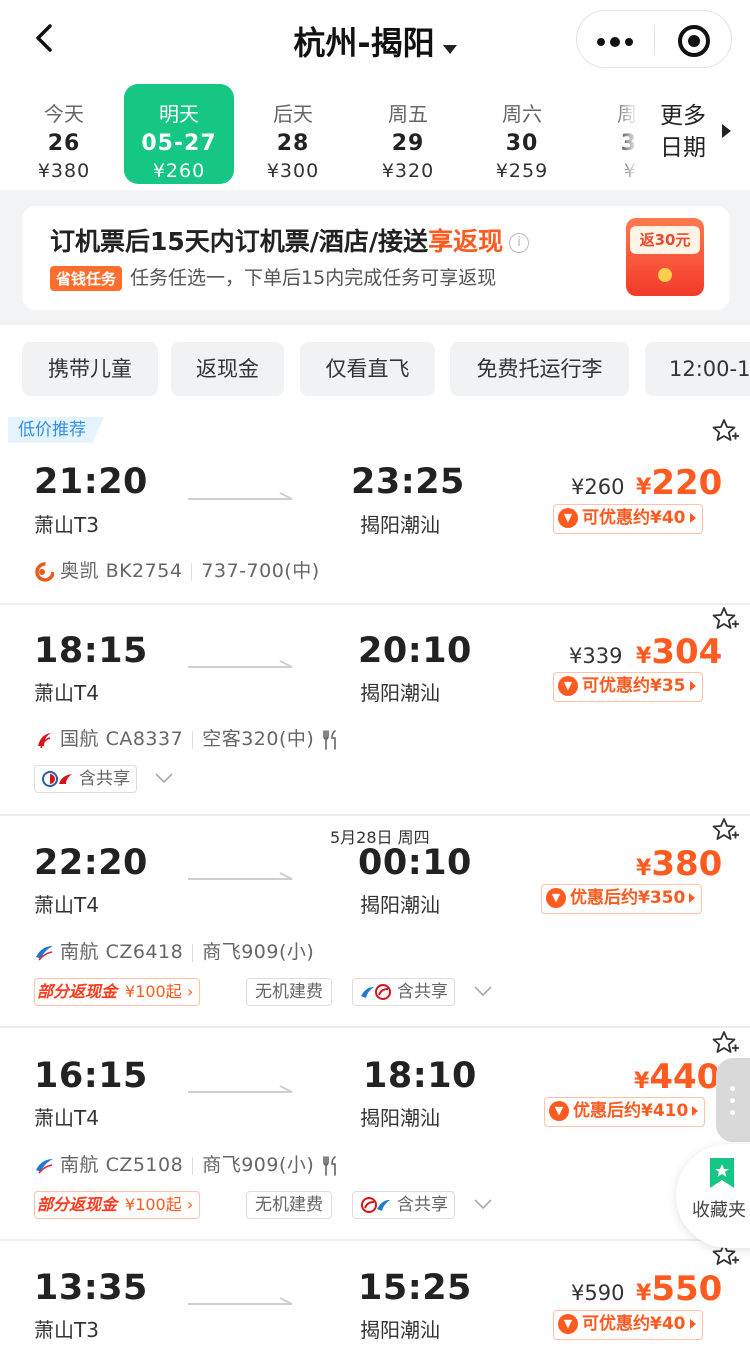 The height and width of the screenshot is (1356, 750). What do you see at coordinates (91, 1288) in the screenshot?
I see `departure-time: 13:35` at bounding box center [91, 1288].